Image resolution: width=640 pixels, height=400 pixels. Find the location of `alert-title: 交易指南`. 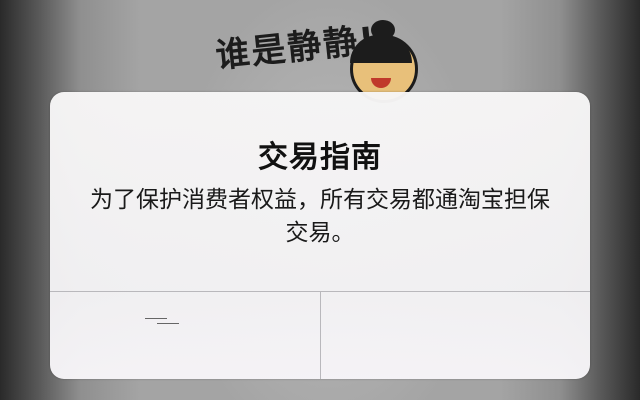

alert-title: 交易指南 is located at coordinates (320, 157).